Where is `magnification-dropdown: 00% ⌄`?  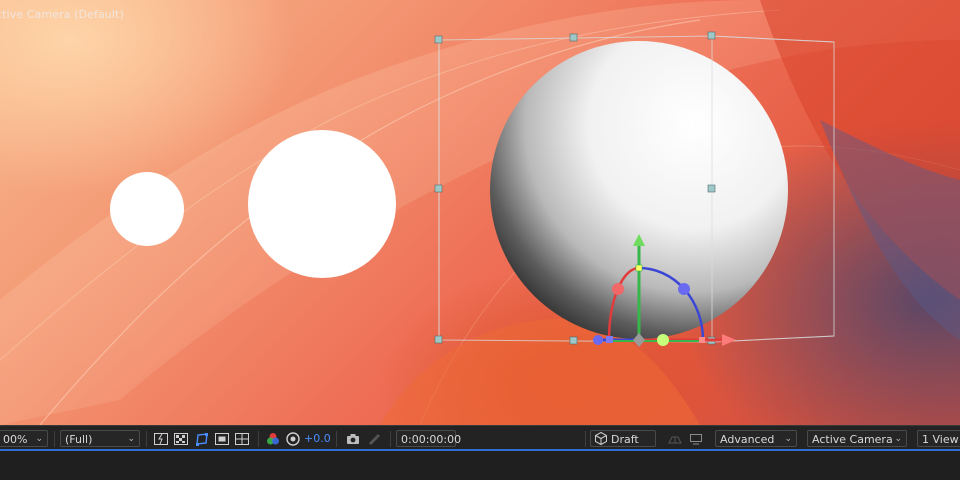
magnification-dropdown: 00% ⌄ is located at coordinates (24, 438).